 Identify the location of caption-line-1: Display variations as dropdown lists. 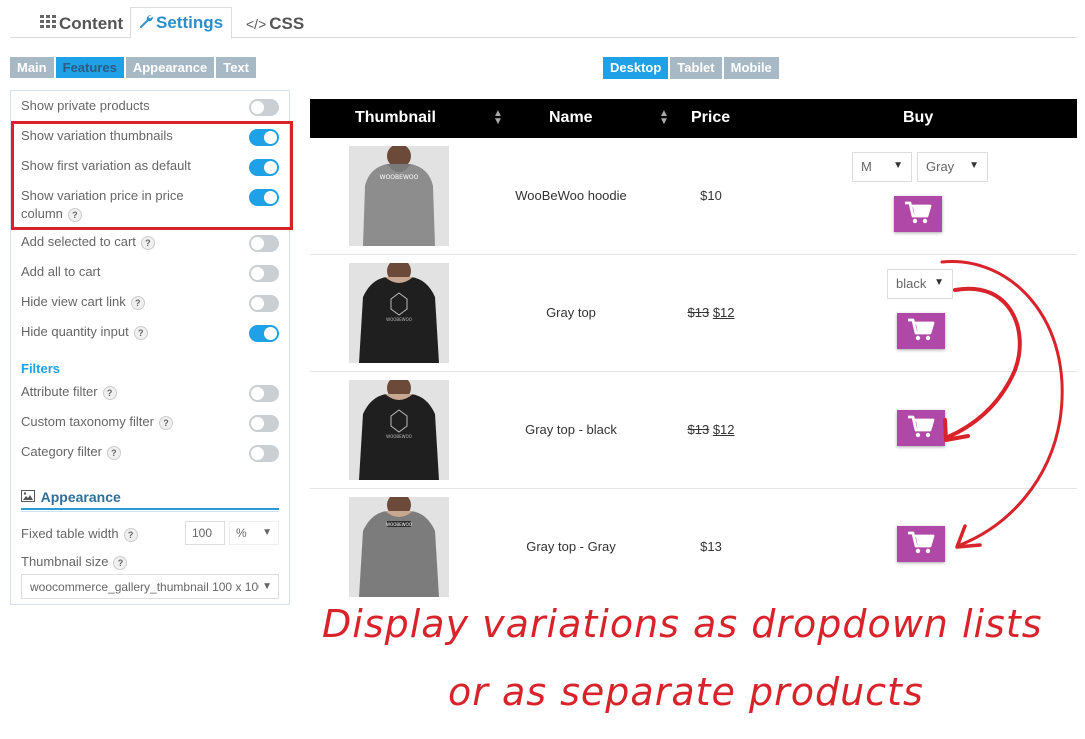
(682, 624).